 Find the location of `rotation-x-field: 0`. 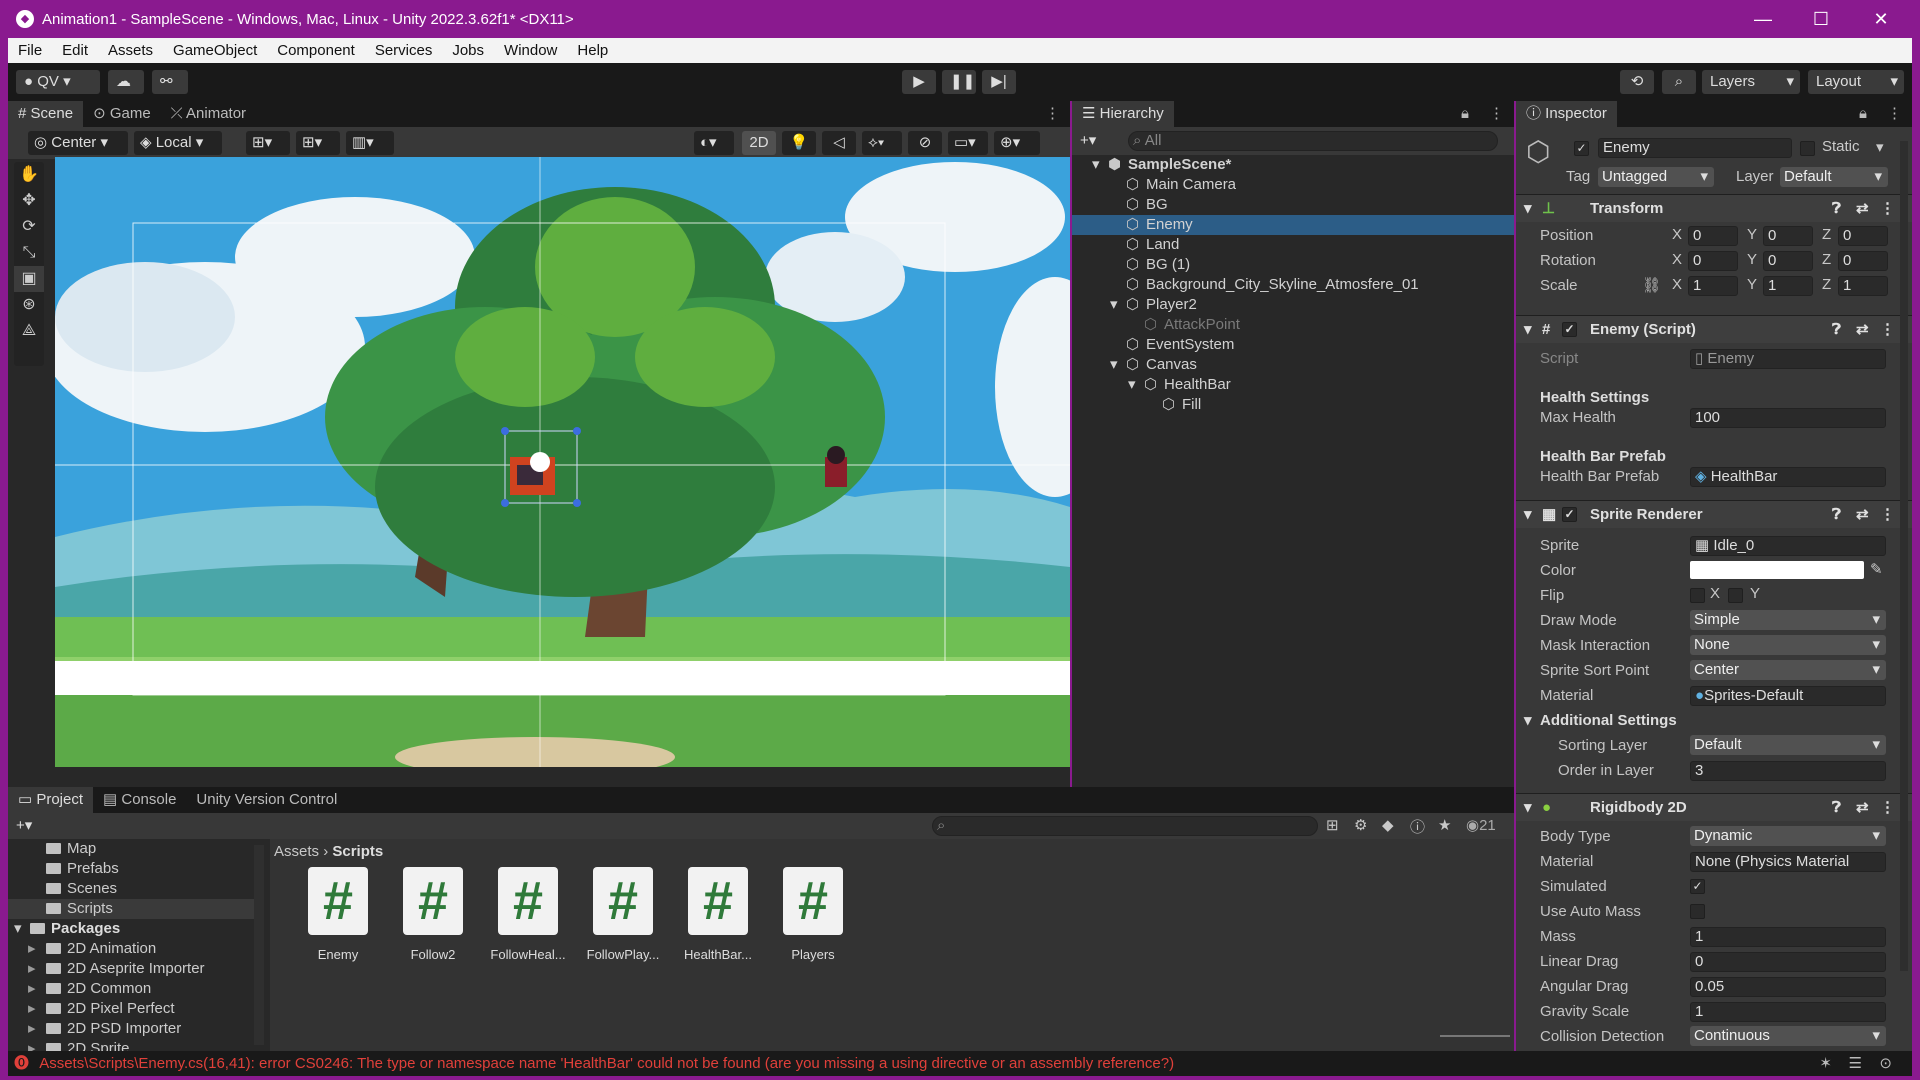

rotation-x-field: 0 is located at coordinates (1713, 261).